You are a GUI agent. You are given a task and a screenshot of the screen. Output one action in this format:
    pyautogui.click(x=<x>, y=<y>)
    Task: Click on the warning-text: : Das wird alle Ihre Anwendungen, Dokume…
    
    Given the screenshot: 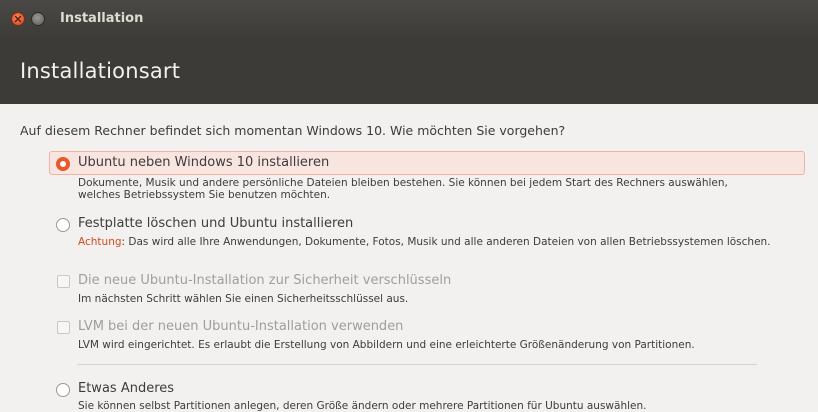 What is the action you would take?
    pyautogui.click(x=446, y=242)
    